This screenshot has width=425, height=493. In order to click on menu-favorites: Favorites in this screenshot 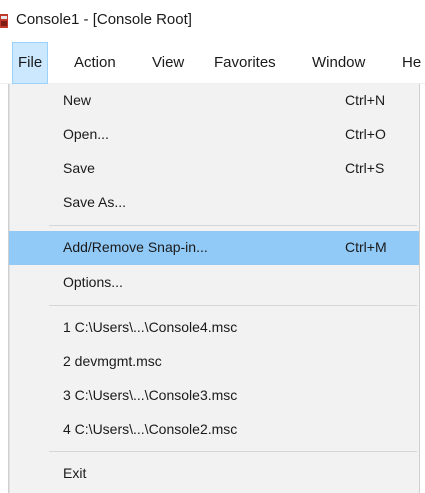, I will do `click(245, 63)`.